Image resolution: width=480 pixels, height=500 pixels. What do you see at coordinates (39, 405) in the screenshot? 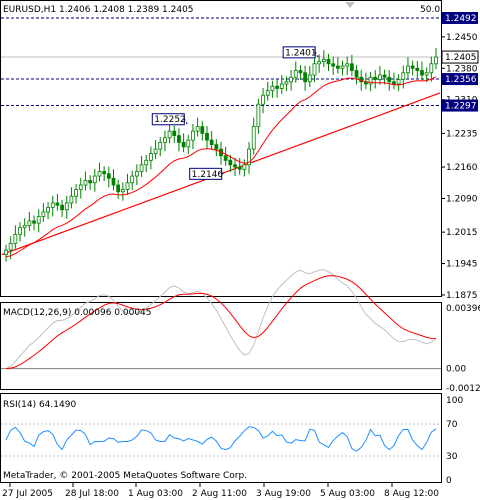
I see `rsi-title: RSI(14) 64.1490` at bounding box center [39, 405].